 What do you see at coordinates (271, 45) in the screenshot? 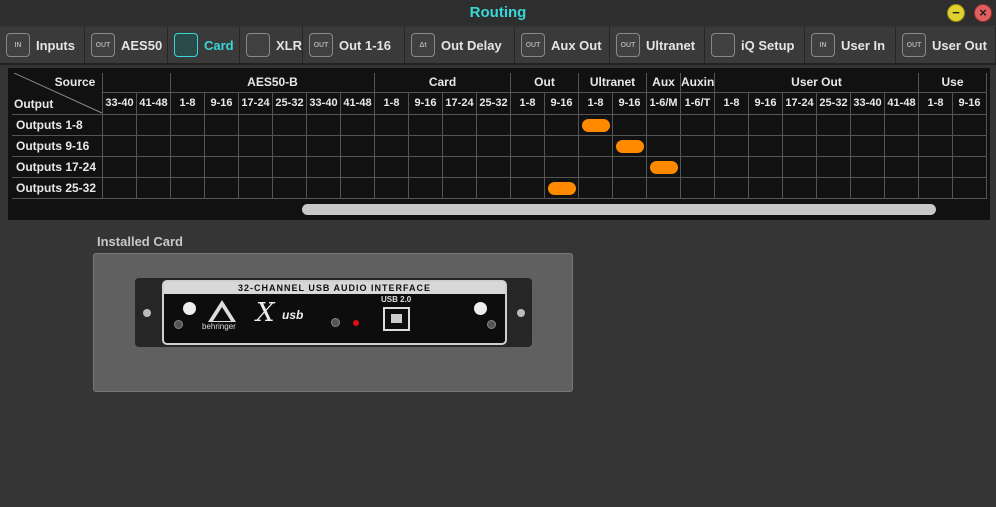
I see `tab-xlr: XLR` at bounding box center [271, 45].